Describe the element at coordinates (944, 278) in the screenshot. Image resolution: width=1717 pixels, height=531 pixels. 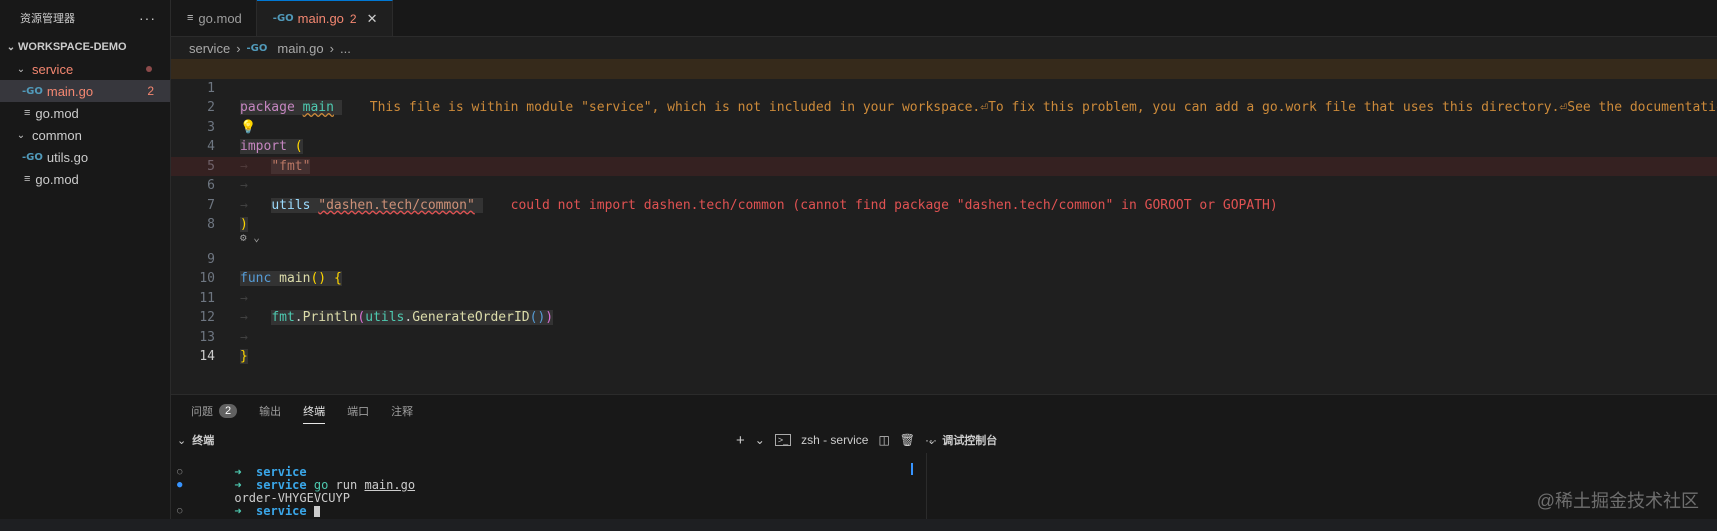
I see `code-line: 10 →` at that location.